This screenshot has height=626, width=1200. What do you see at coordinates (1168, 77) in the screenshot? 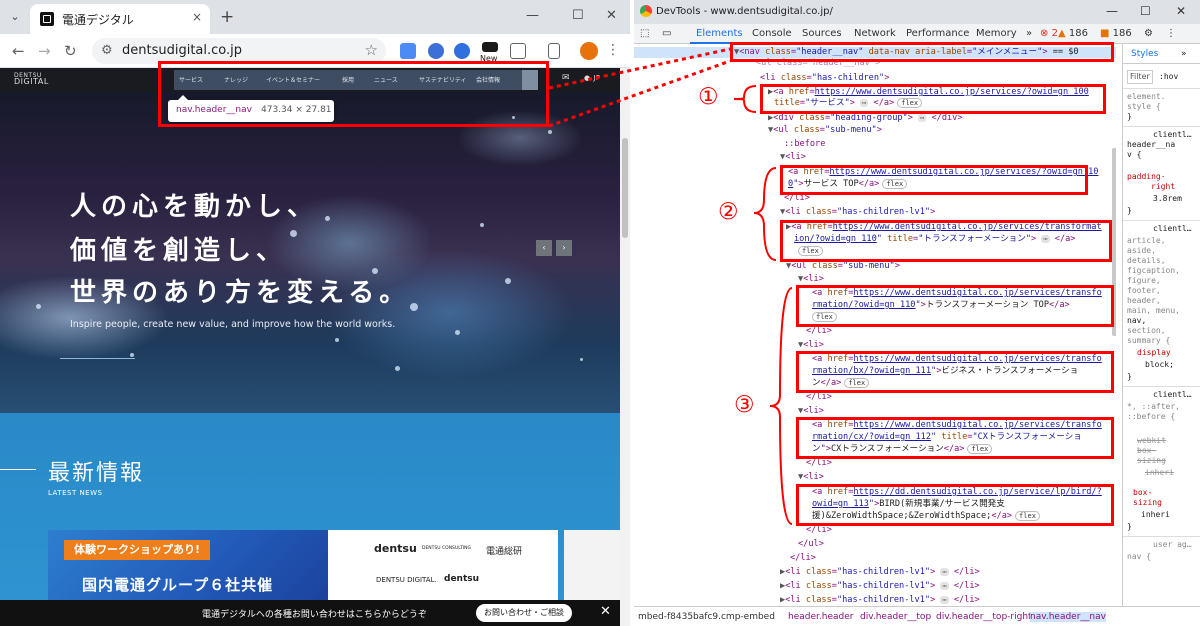
I see `hover-state-toggle: :hov` at bounding box center [1168, 77].